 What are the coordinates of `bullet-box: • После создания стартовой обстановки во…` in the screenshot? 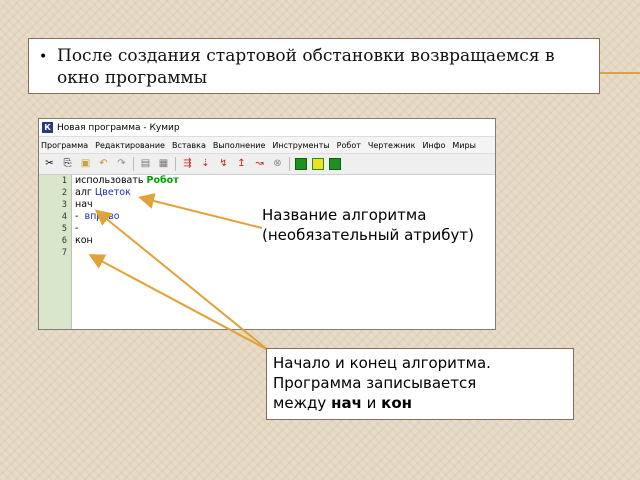 It's located at (314, 66).